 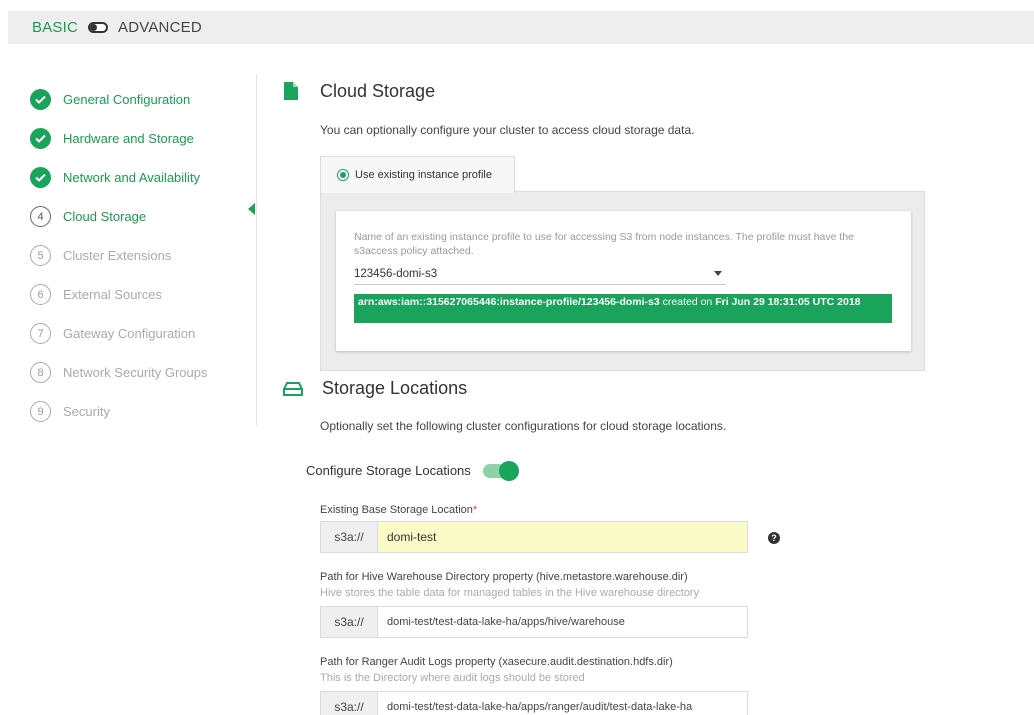 I want to click on cloud-storage-title: Cloud Storage, so click(x=378, y=91).